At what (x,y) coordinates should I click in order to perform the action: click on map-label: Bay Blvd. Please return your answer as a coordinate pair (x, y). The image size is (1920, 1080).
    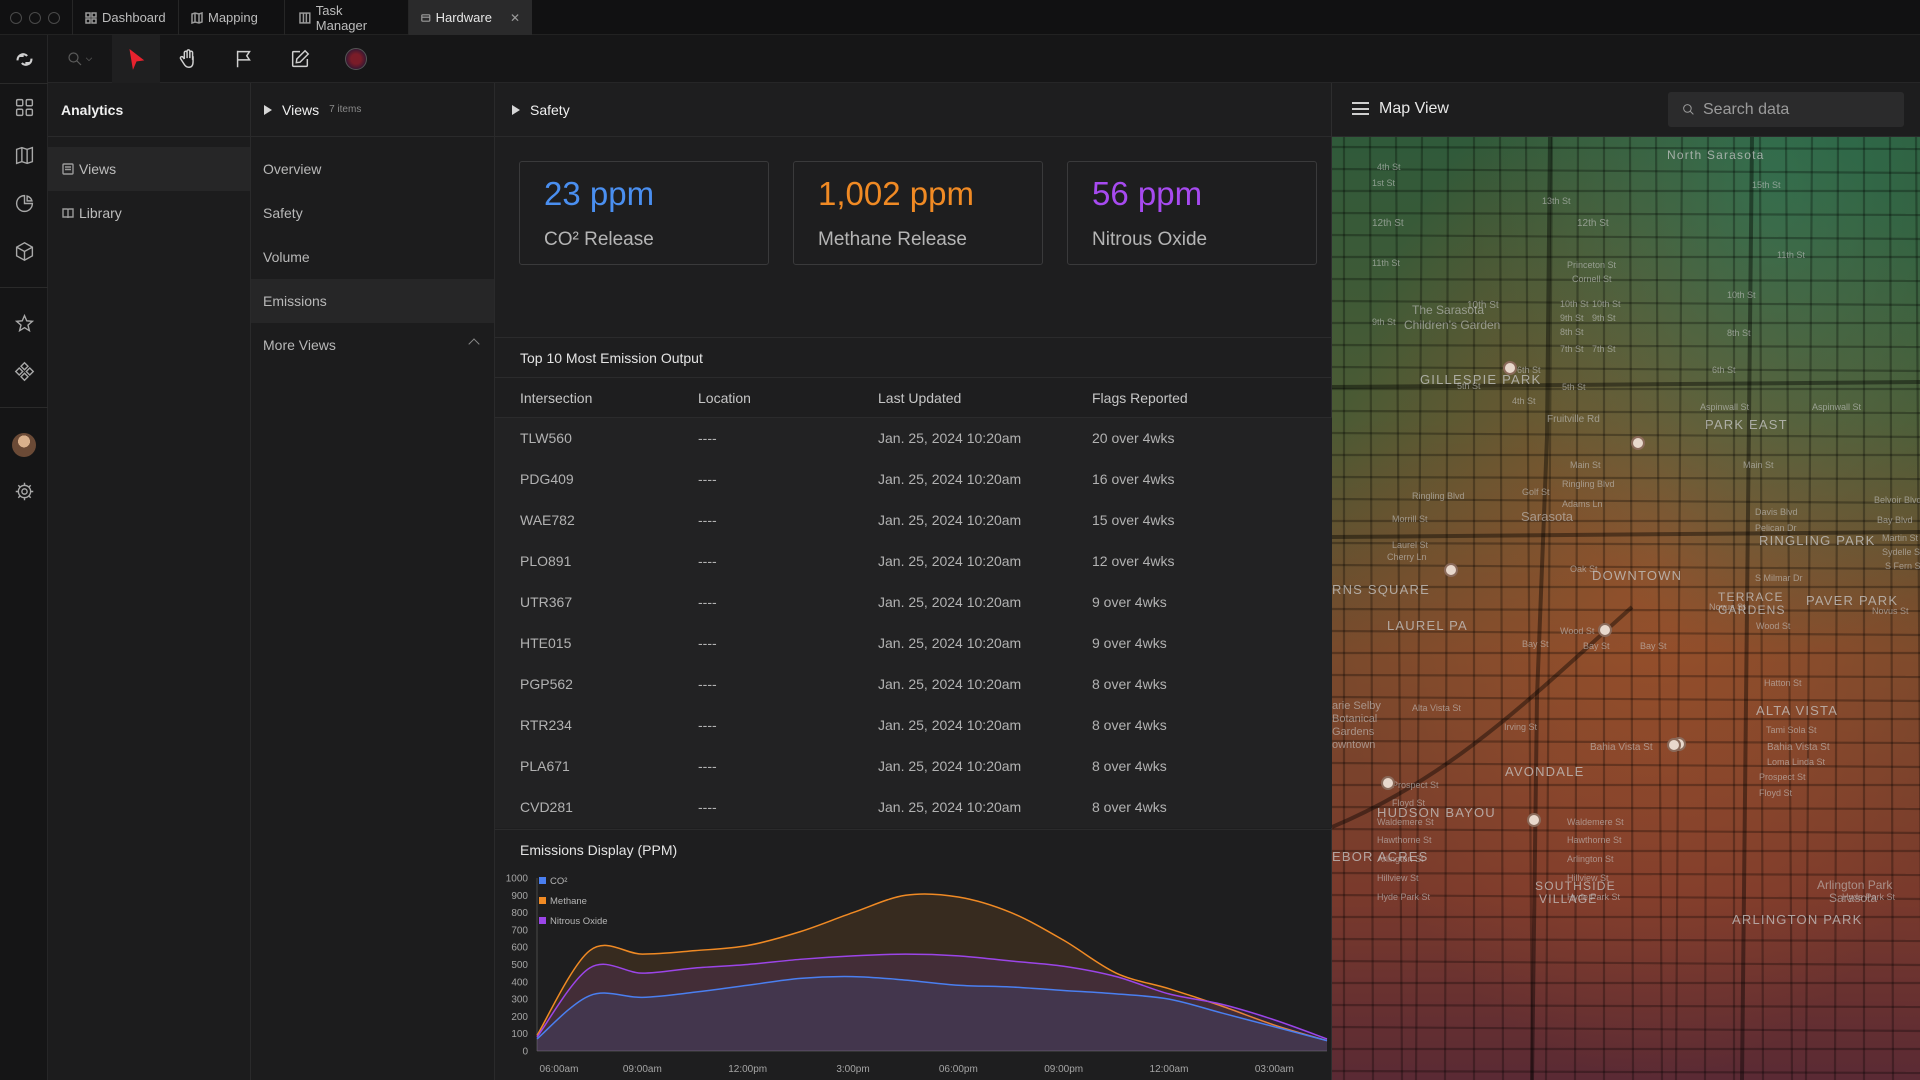
    Looking at the image, I should click on (1895, 520).